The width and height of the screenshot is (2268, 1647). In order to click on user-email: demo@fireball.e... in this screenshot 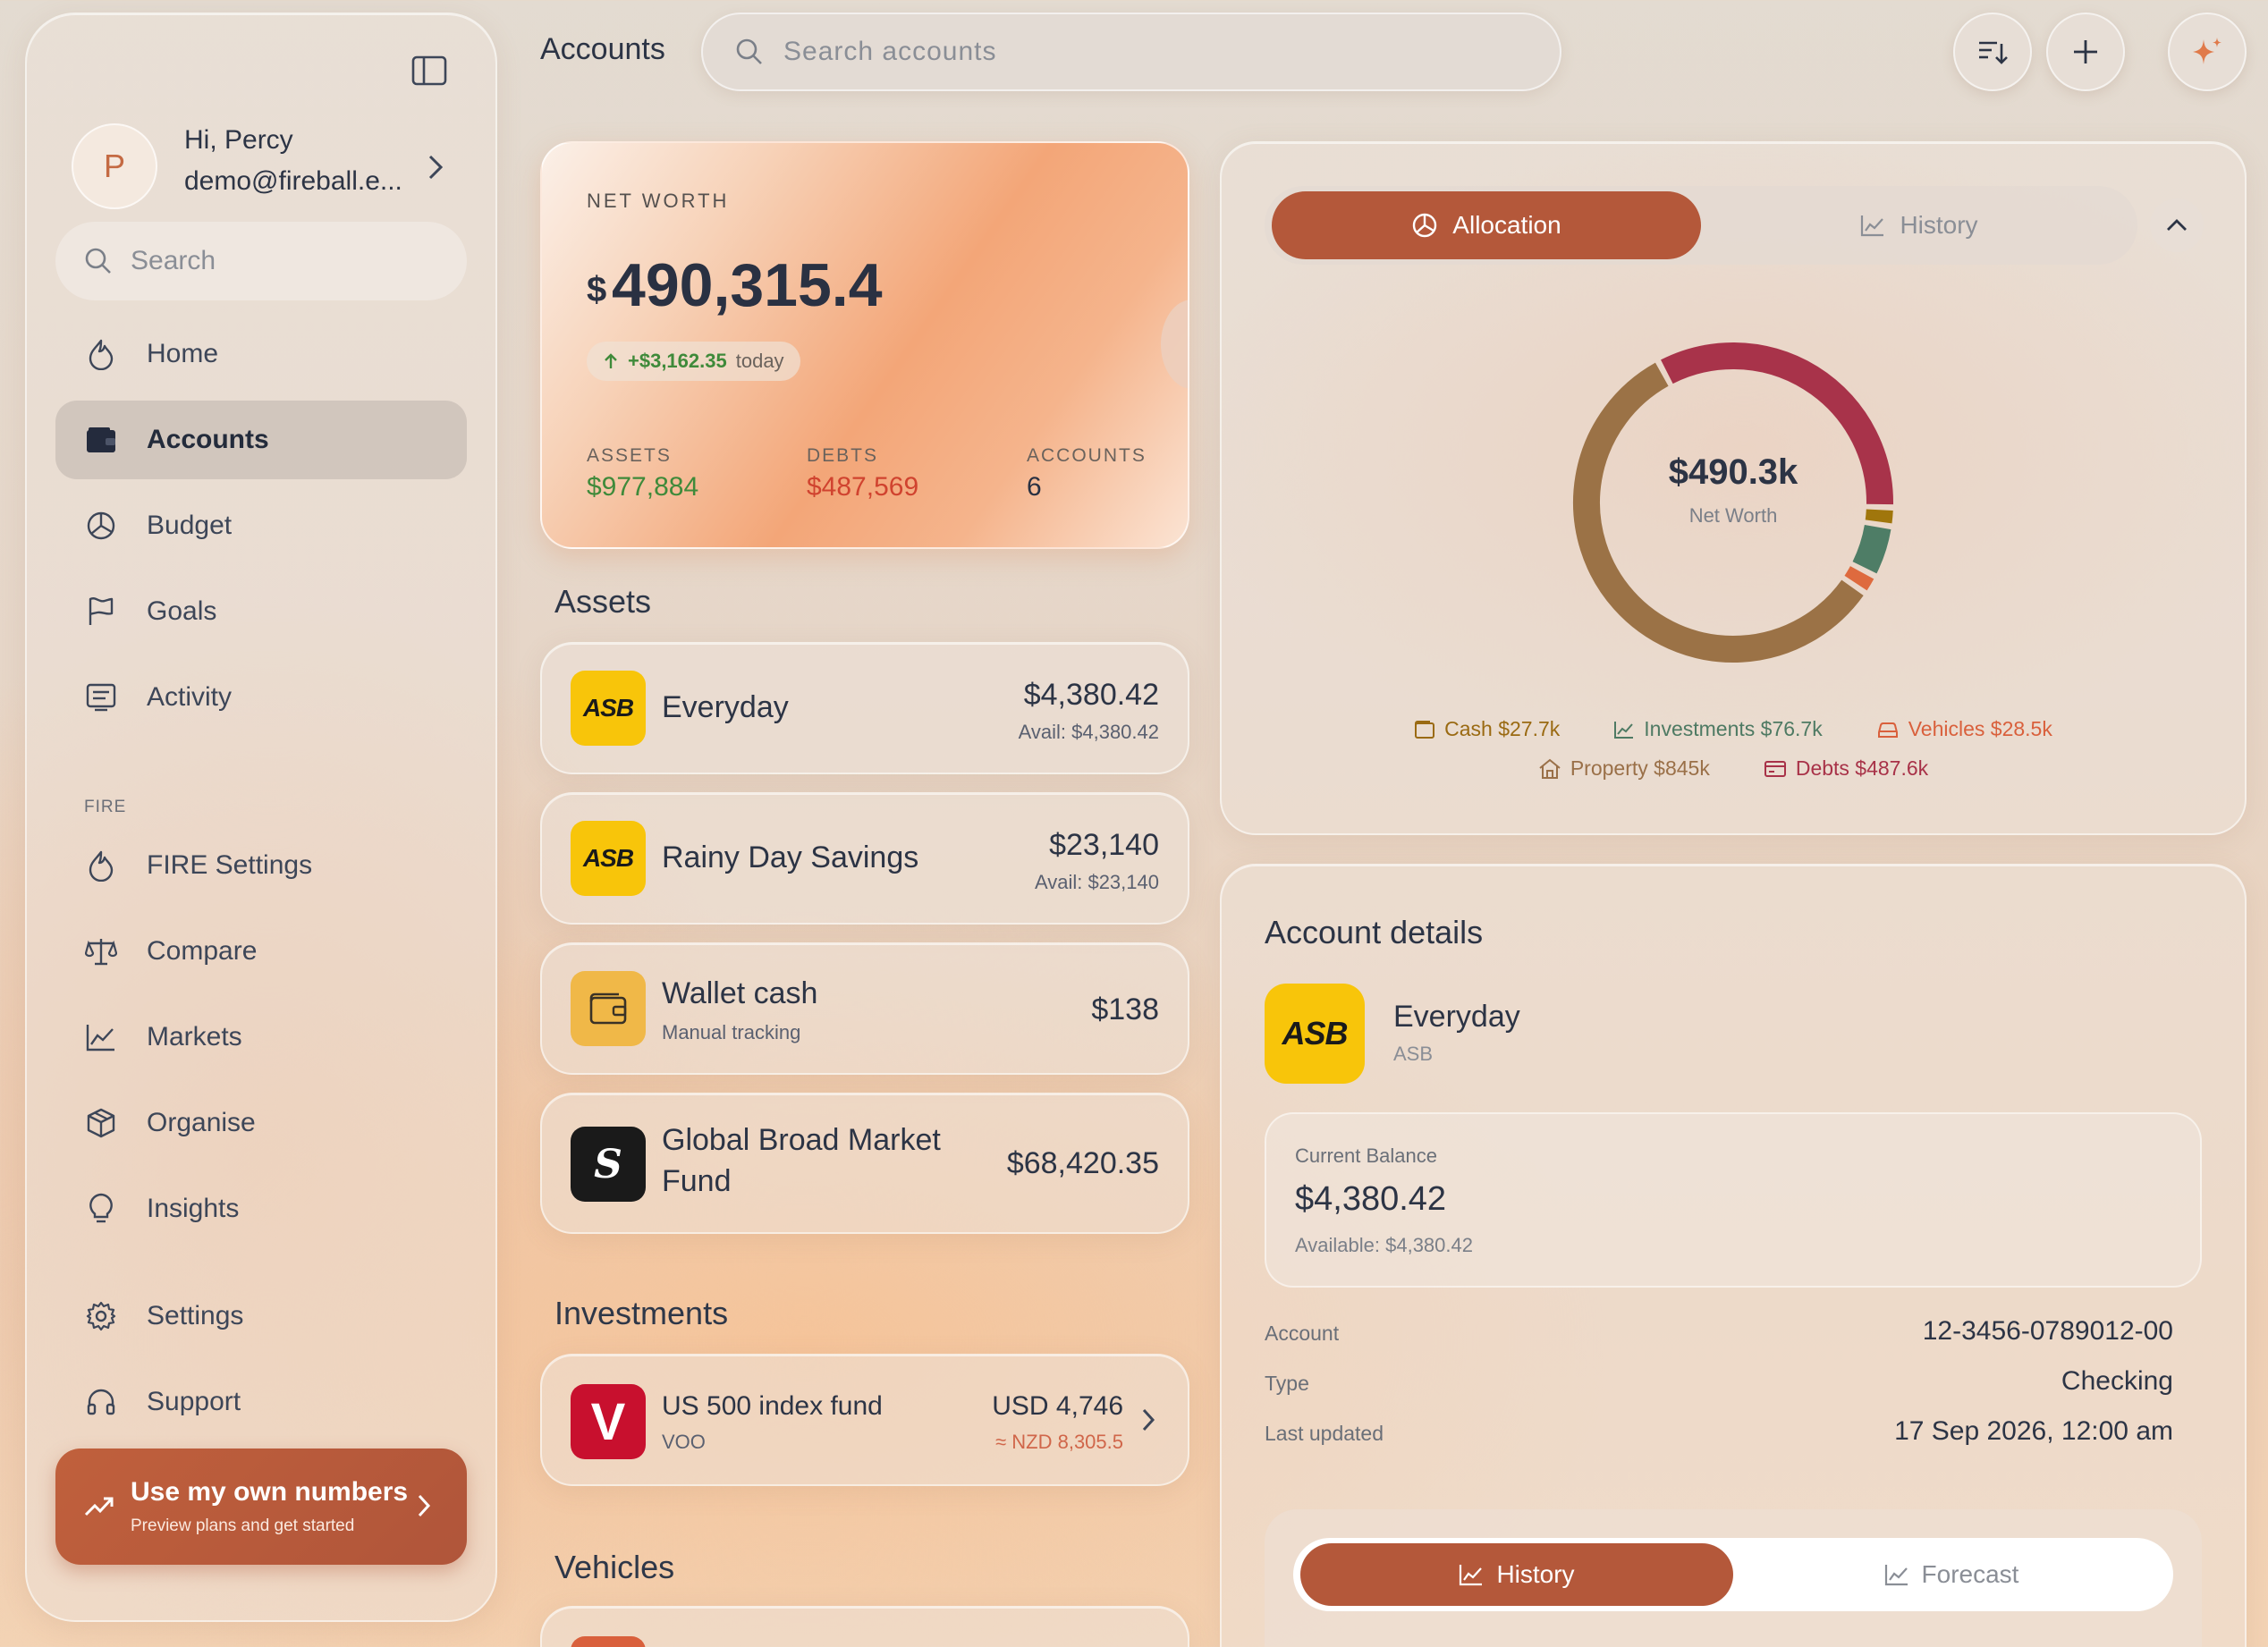, I will do `click(293, 181)`.